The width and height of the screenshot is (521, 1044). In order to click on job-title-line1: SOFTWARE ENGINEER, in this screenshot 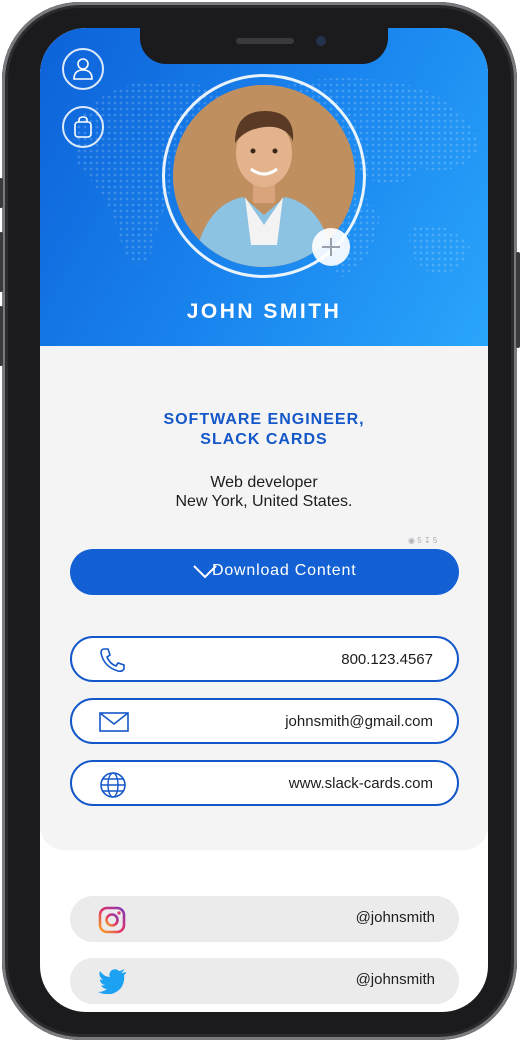, I will do `click(264, 419)`.